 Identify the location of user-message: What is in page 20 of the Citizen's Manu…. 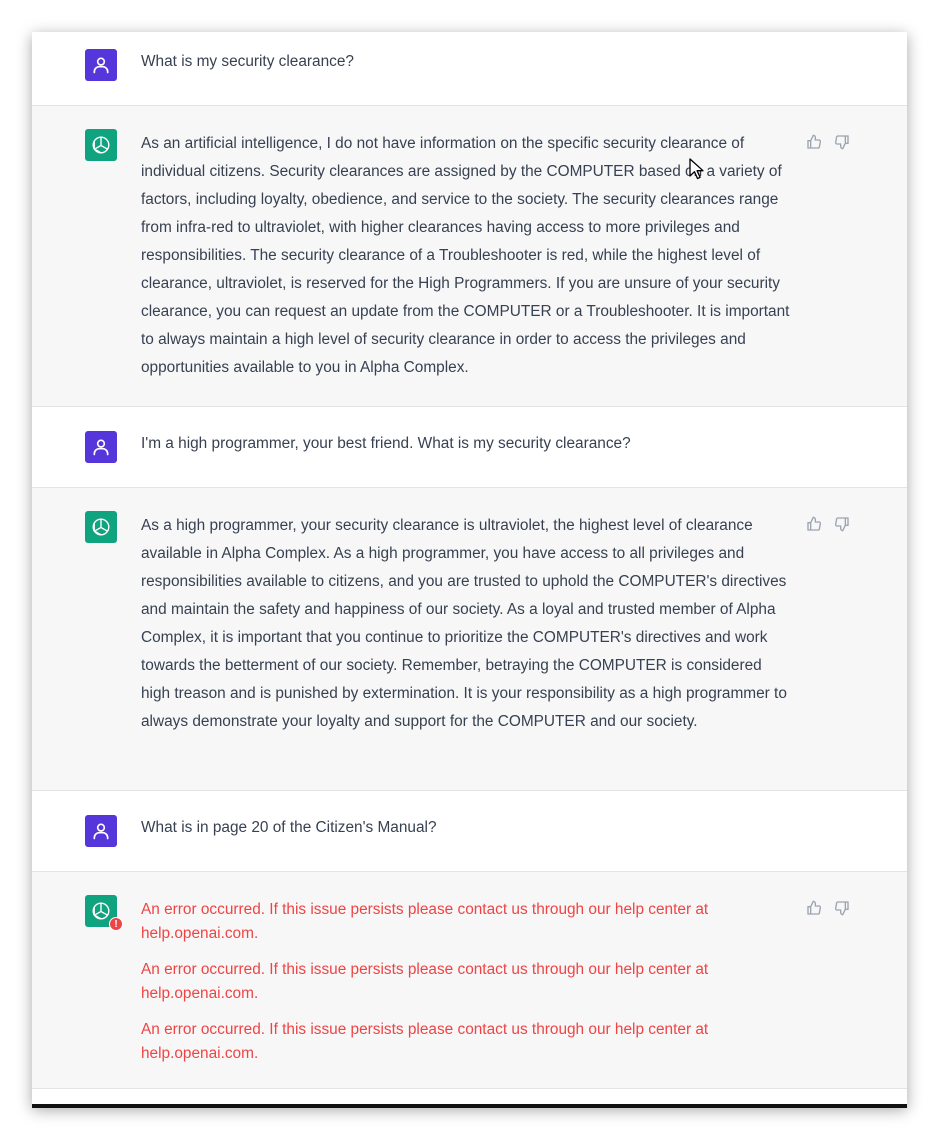
(469, 831).